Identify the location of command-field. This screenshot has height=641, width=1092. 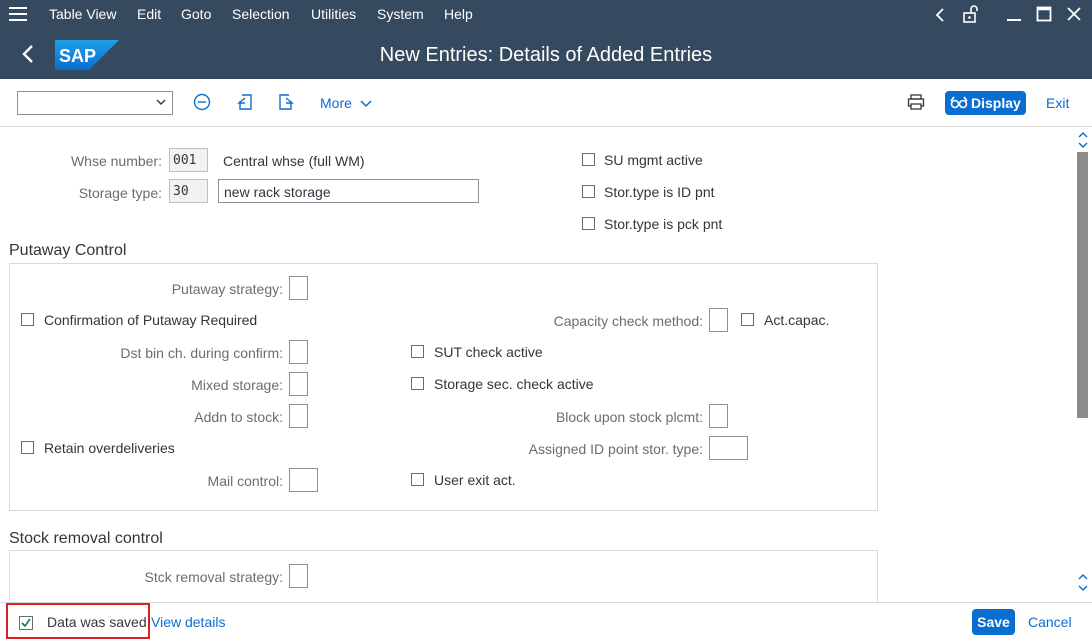
(95, 103).